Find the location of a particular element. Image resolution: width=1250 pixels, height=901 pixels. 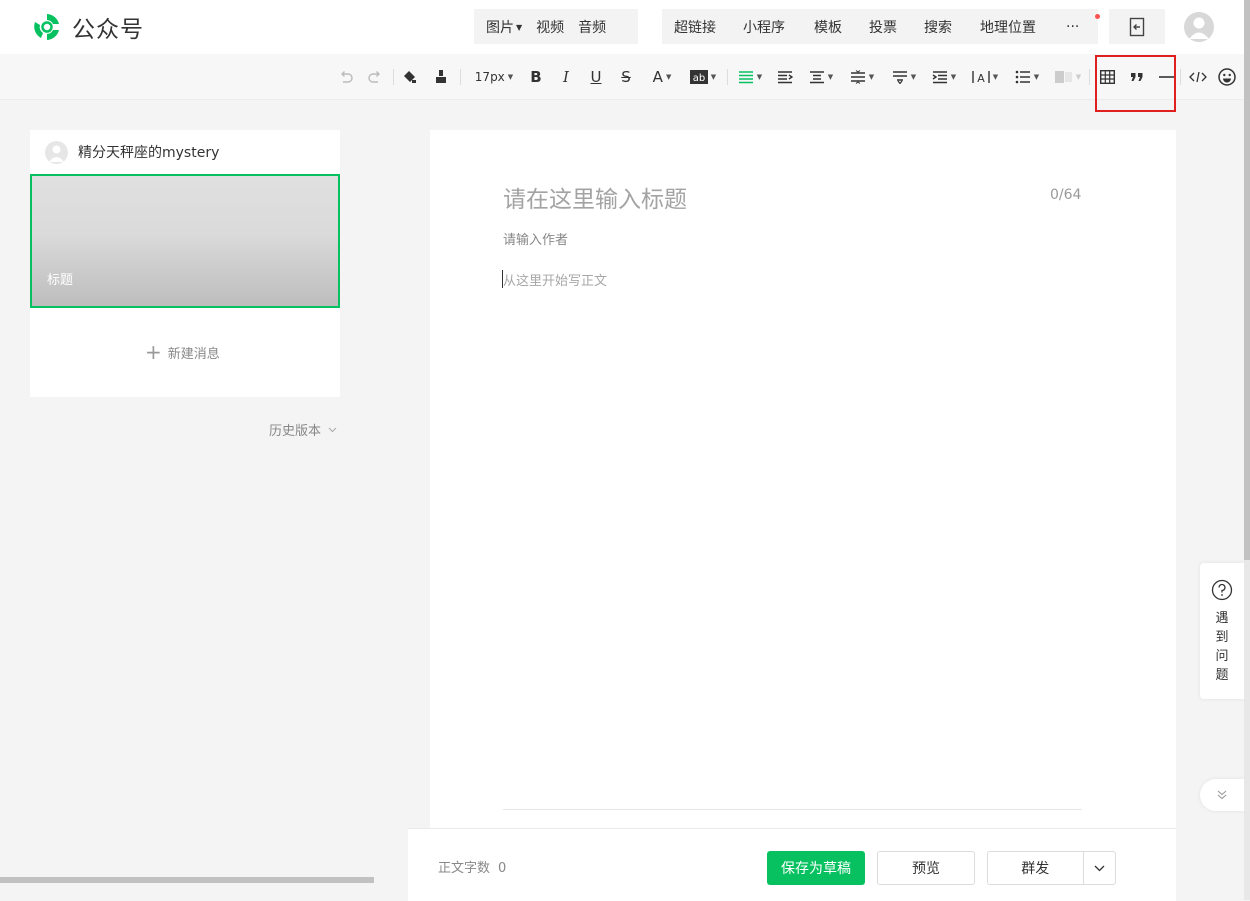

exit-icon is located at coordinates (1137, 26).